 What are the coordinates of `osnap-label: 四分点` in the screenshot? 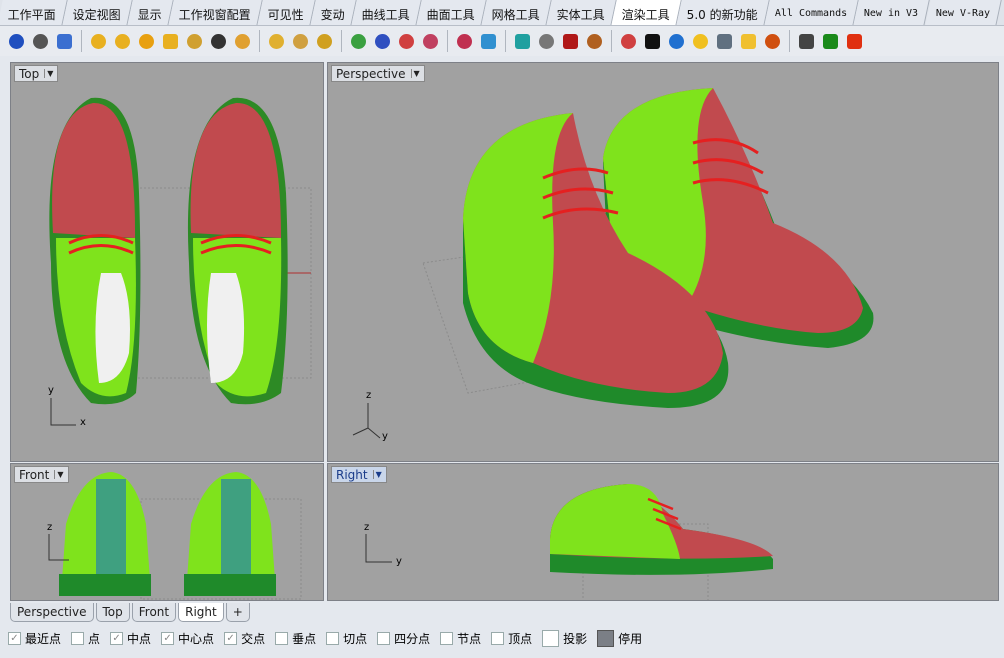 It's located at (412, 639).